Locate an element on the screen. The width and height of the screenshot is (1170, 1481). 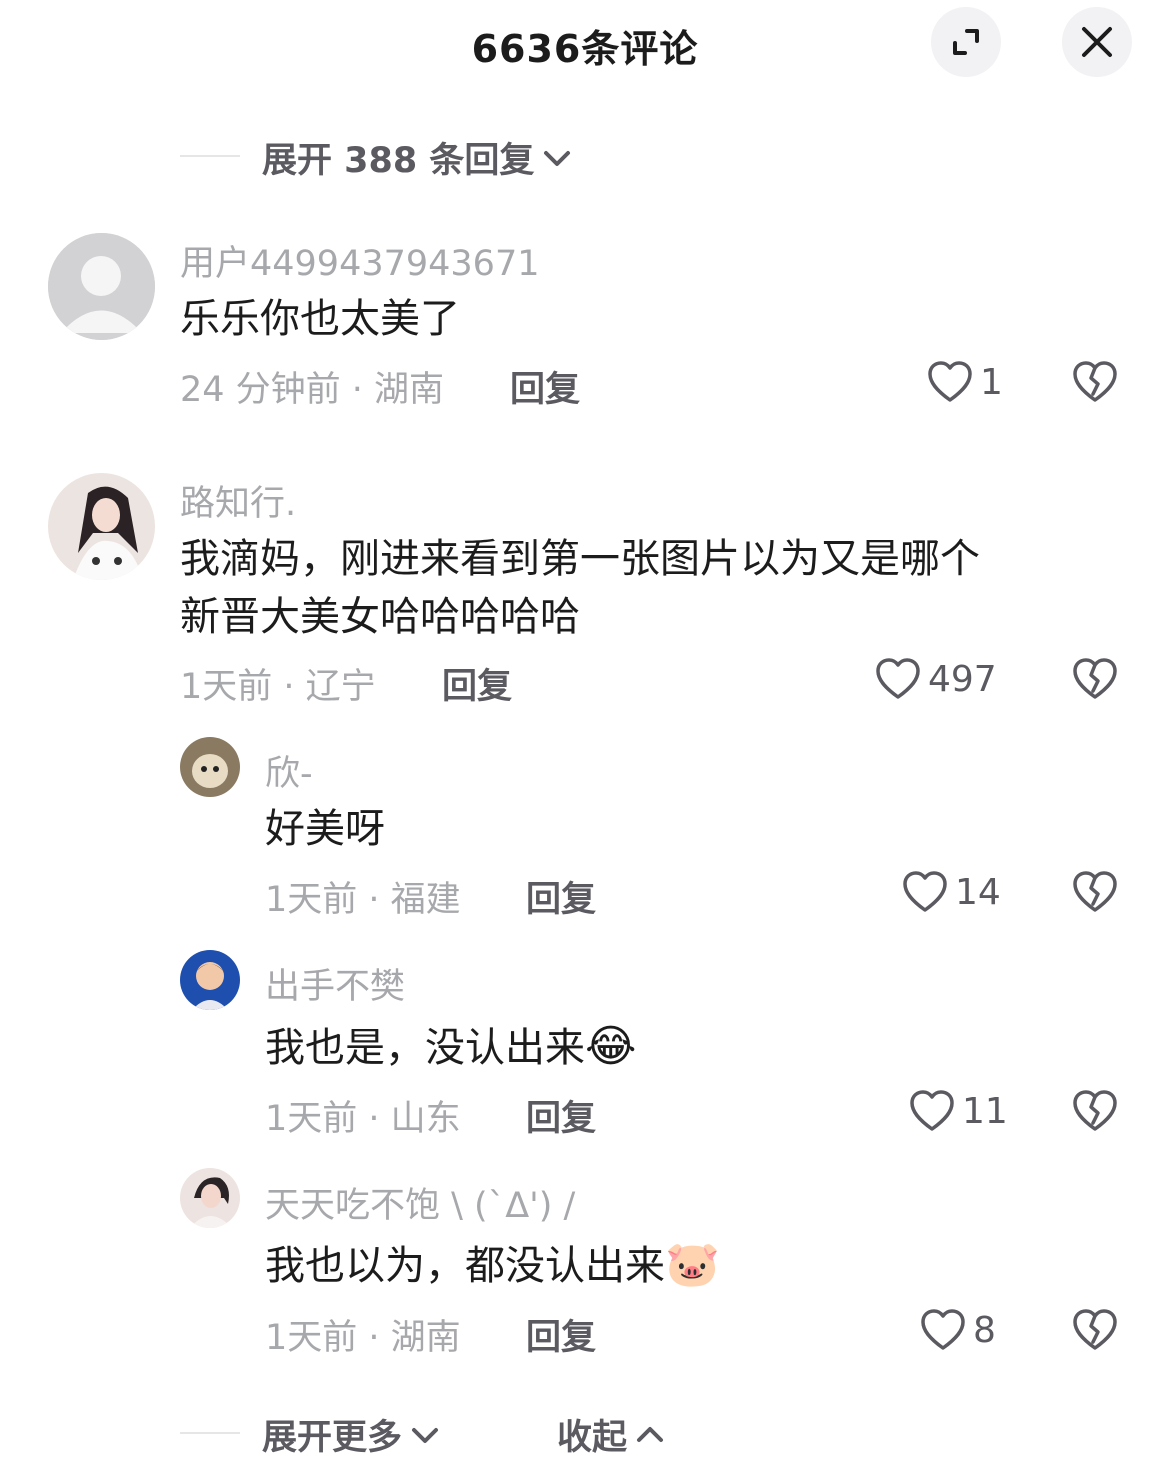
expand-more-button: 展开更多 is located at coordinates (351, 1434).